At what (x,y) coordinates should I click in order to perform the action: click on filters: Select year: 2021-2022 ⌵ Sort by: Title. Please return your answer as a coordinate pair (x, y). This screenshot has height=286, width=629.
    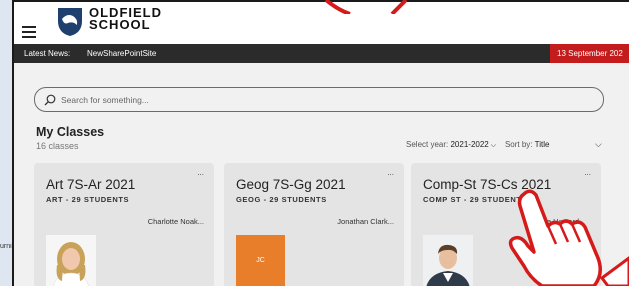
    Looking at the image, I should click on (477, 145).